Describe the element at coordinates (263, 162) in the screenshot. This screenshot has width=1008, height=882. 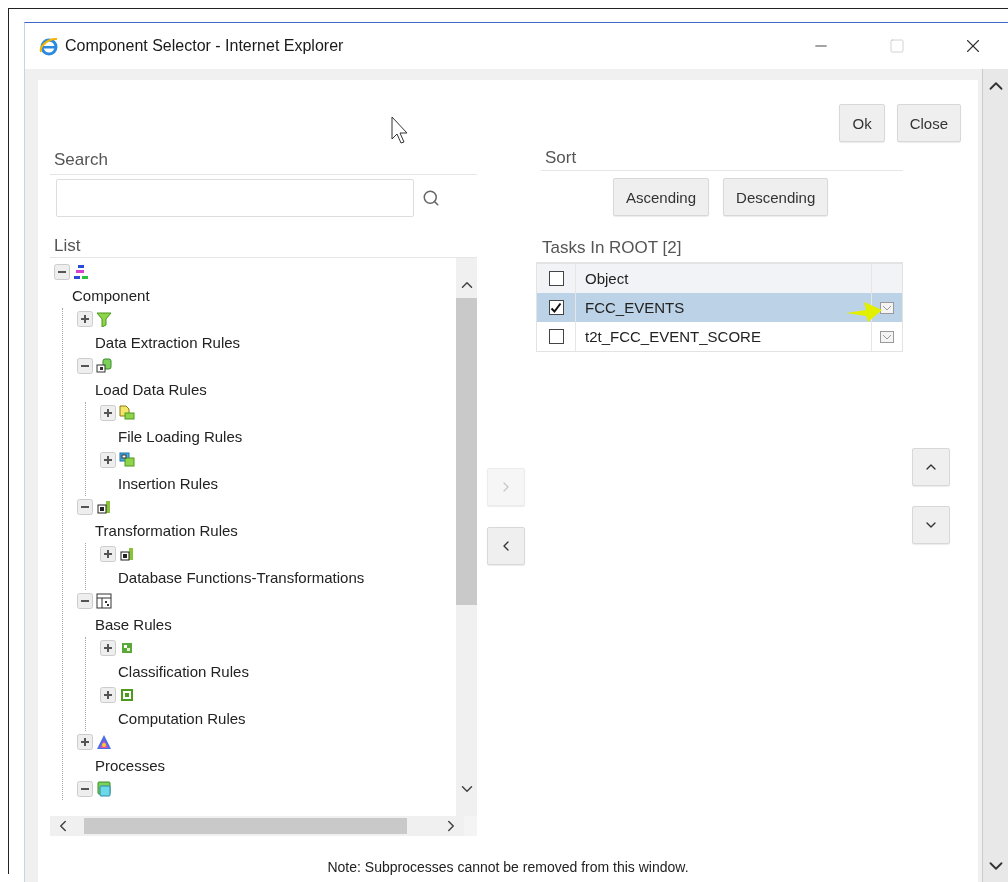
I see `section-heading: Search` at that location.